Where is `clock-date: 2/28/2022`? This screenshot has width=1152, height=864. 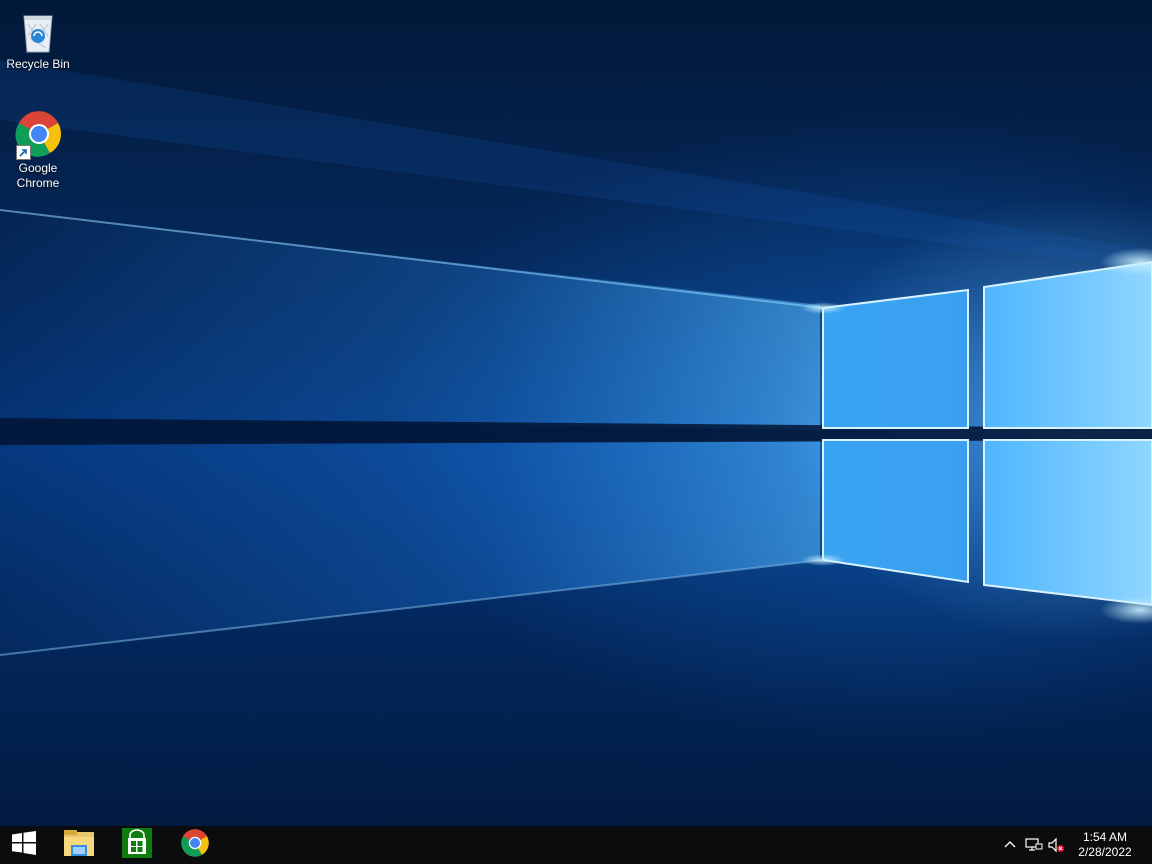 clock-date: 2/28/2022 is located at coordinates (1105, 852).